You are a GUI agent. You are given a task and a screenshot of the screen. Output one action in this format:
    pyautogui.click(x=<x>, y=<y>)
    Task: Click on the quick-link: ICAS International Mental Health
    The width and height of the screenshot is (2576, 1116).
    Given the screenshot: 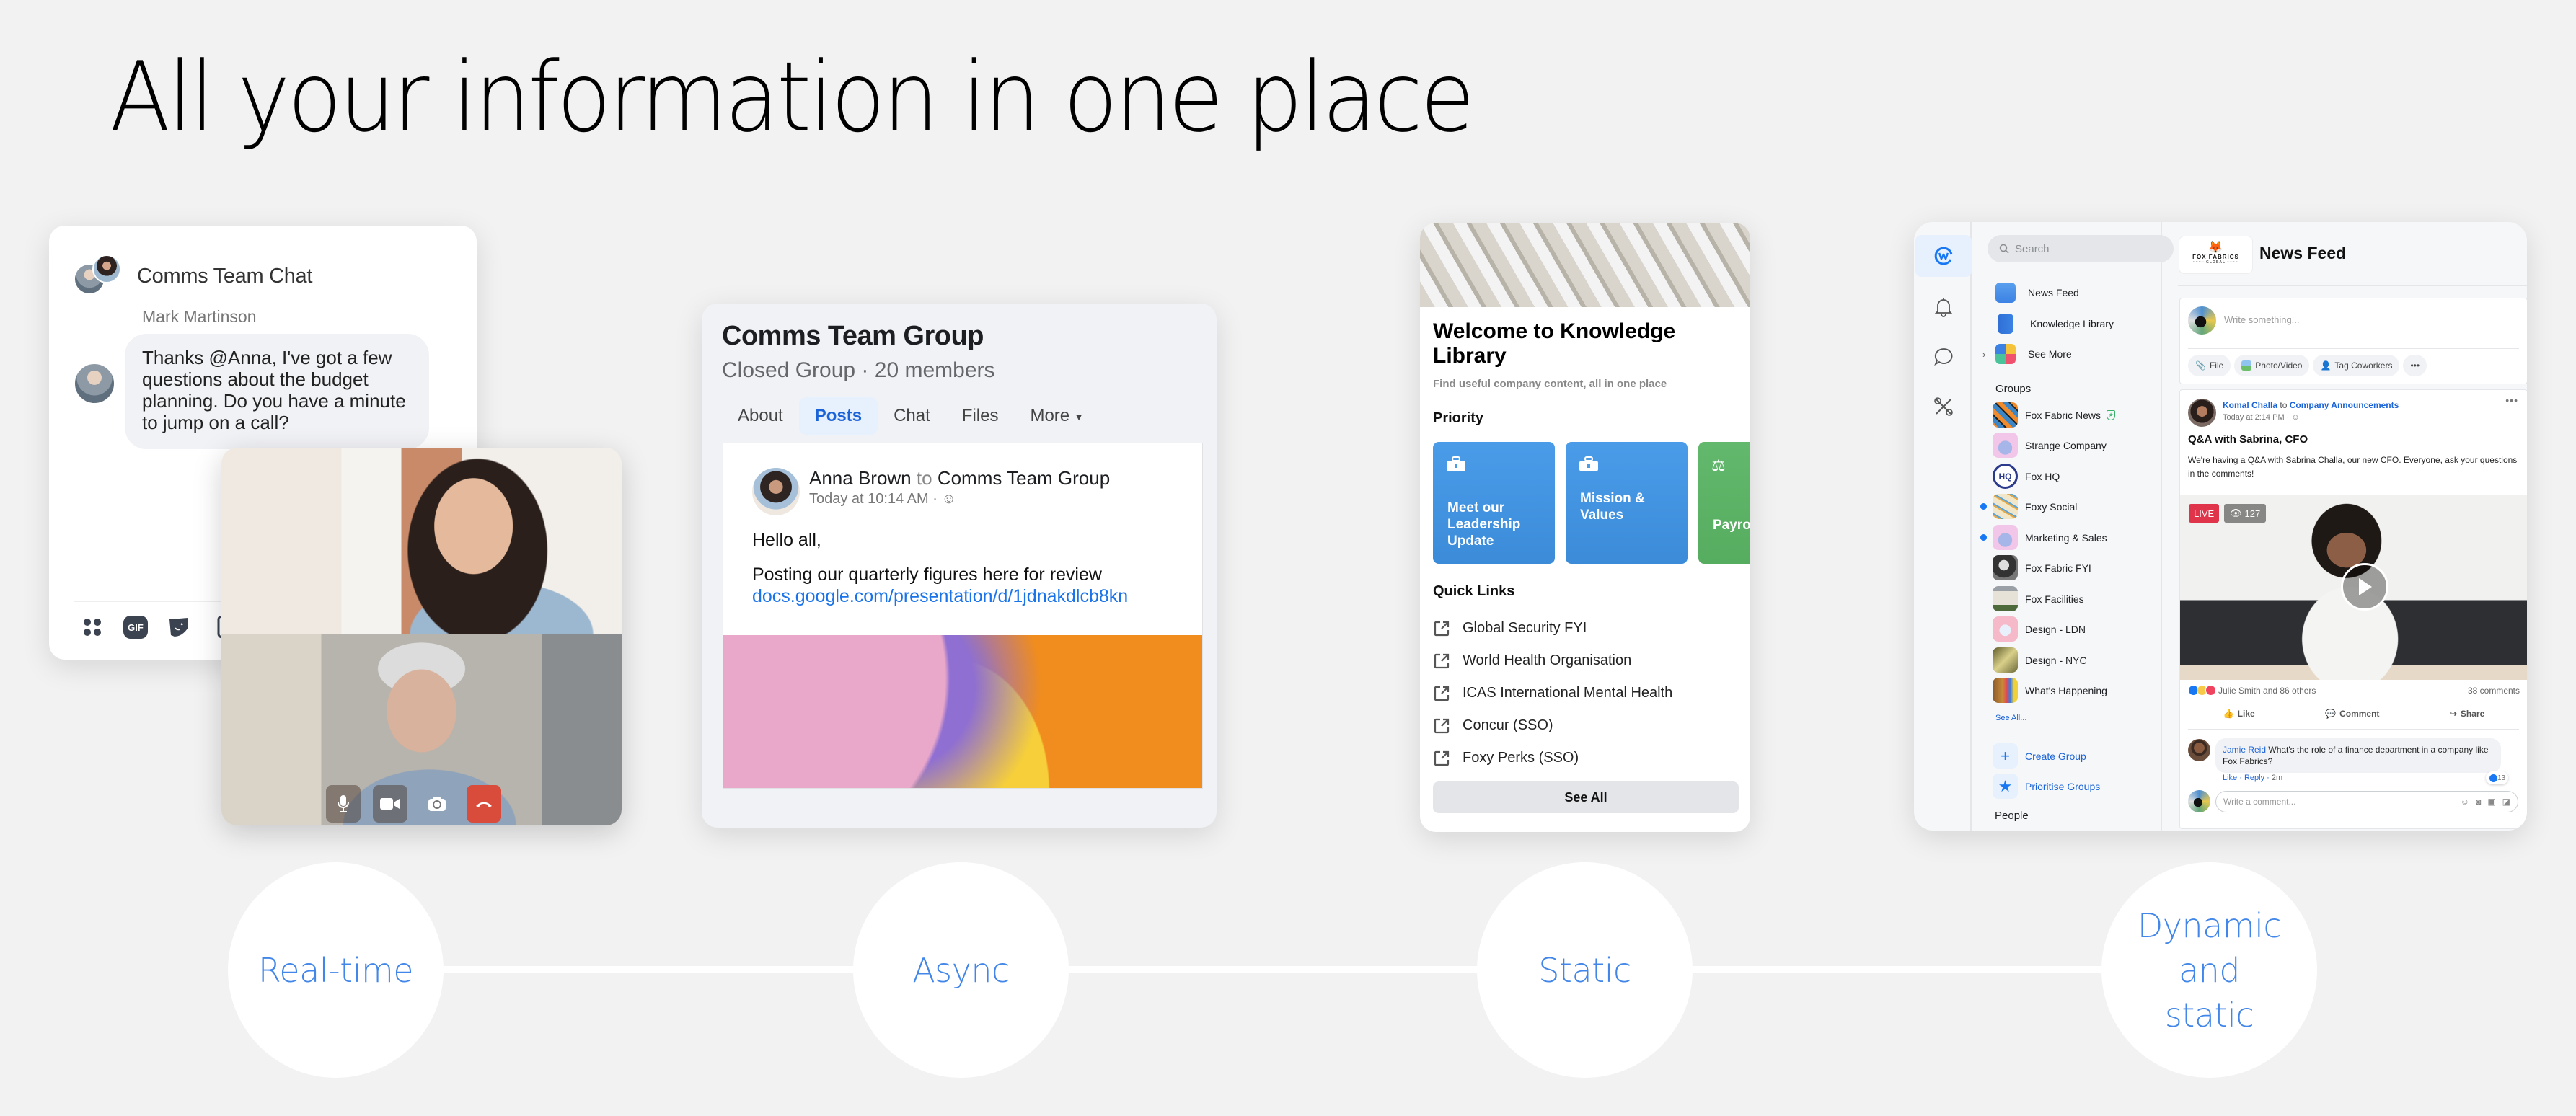 What is the action you would take?
    pyautogui.click(x=1552, y=693)
    